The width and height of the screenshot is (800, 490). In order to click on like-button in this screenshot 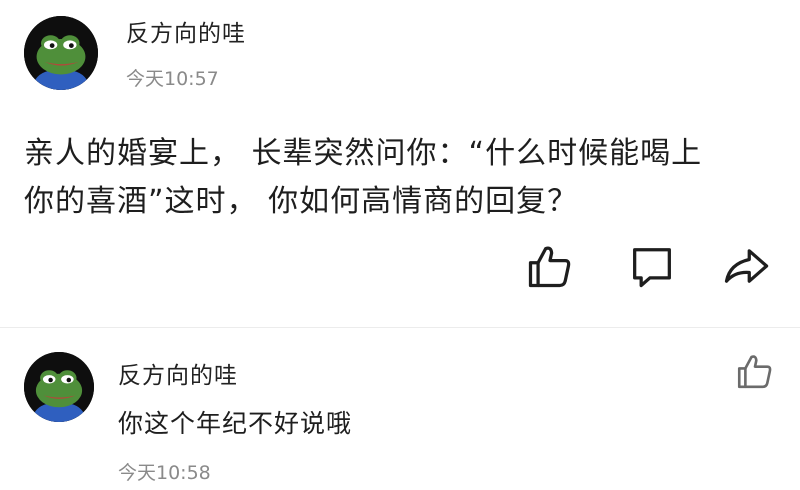, I will do `click(550, 266)`.